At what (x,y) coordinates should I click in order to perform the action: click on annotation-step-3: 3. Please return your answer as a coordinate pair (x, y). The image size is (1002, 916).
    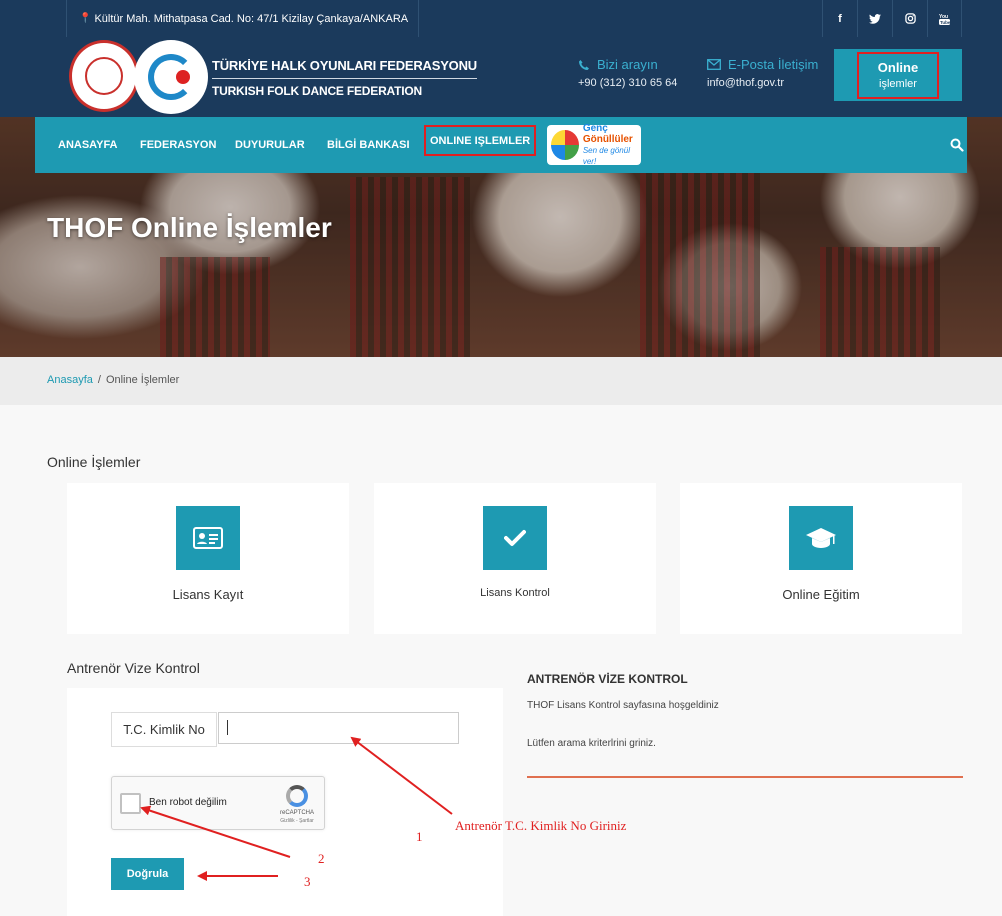
    Looking at the image, I should click on (307, 881).